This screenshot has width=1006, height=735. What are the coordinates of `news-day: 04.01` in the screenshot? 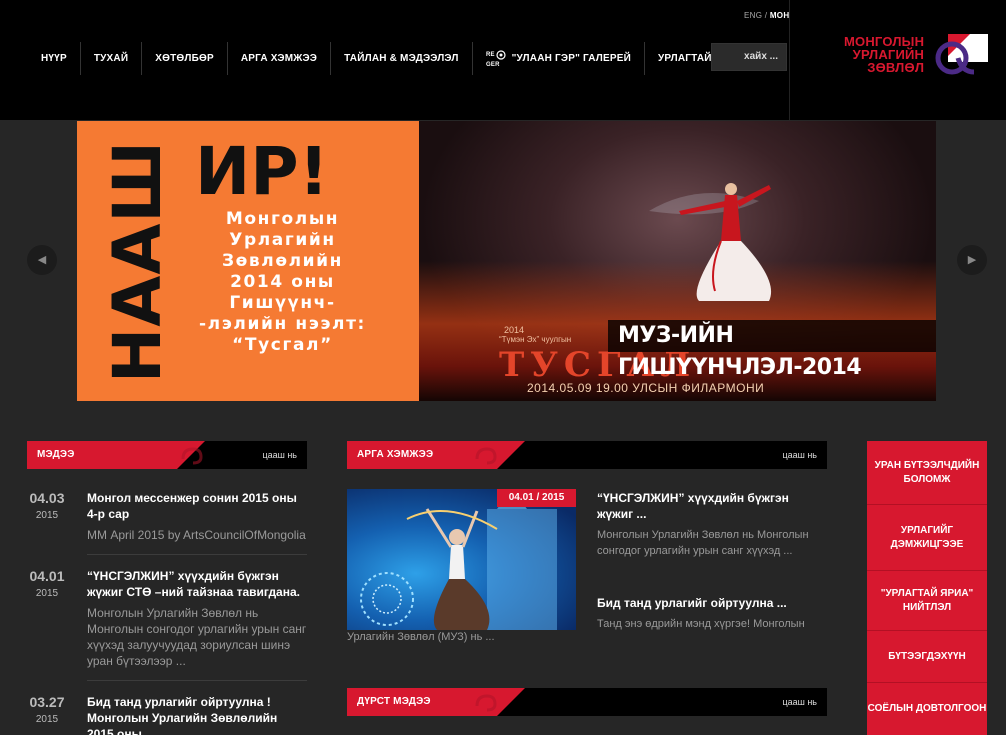 It's located at (47, 576).